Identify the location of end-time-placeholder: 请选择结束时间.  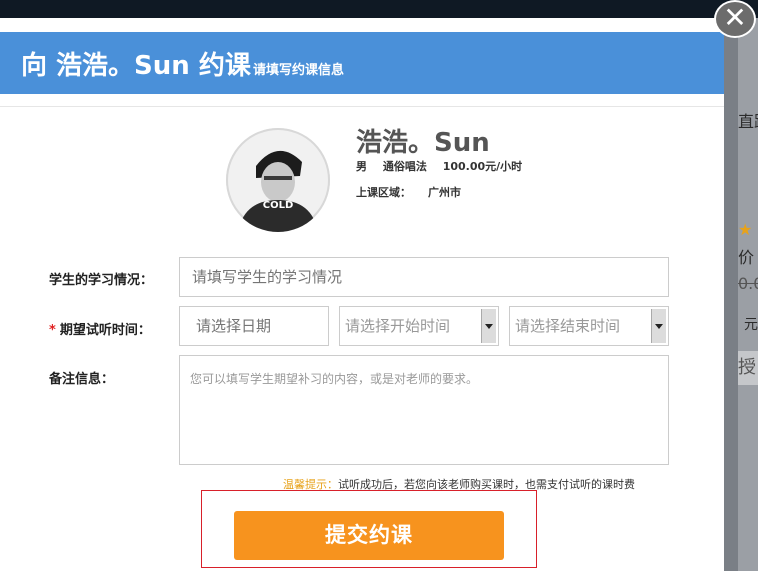
(568, 326).